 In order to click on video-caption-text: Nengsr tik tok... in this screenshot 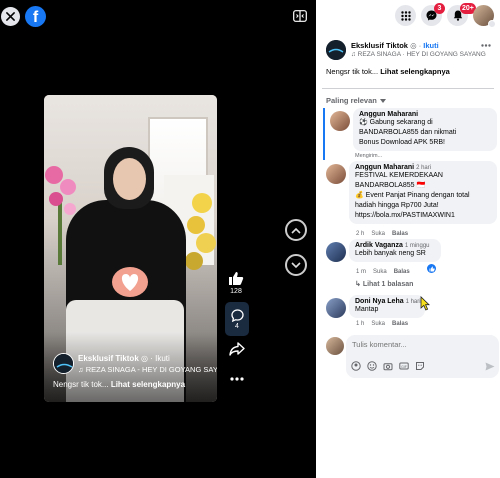, I will do `click(81, 384)`.